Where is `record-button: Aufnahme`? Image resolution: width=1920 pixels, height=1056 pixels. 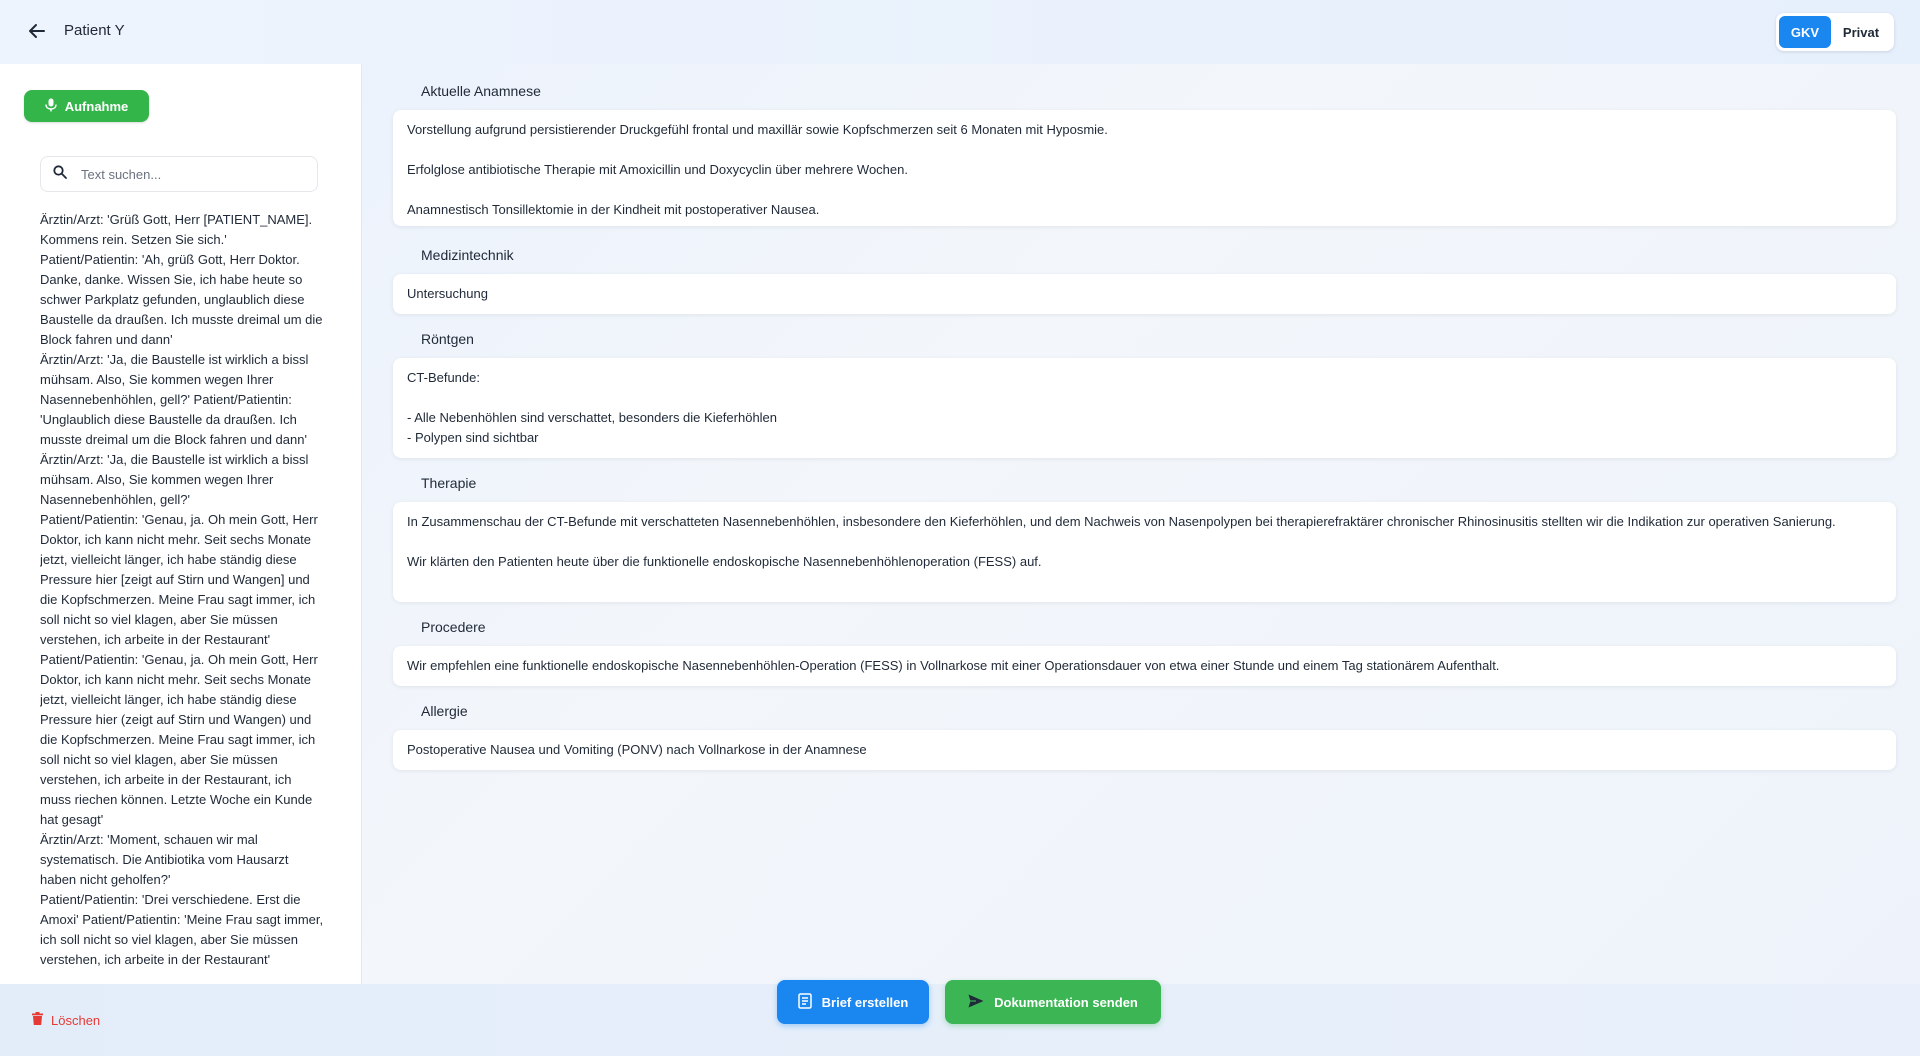 record-button: Aufnahme is located at coordinates (86, 106).